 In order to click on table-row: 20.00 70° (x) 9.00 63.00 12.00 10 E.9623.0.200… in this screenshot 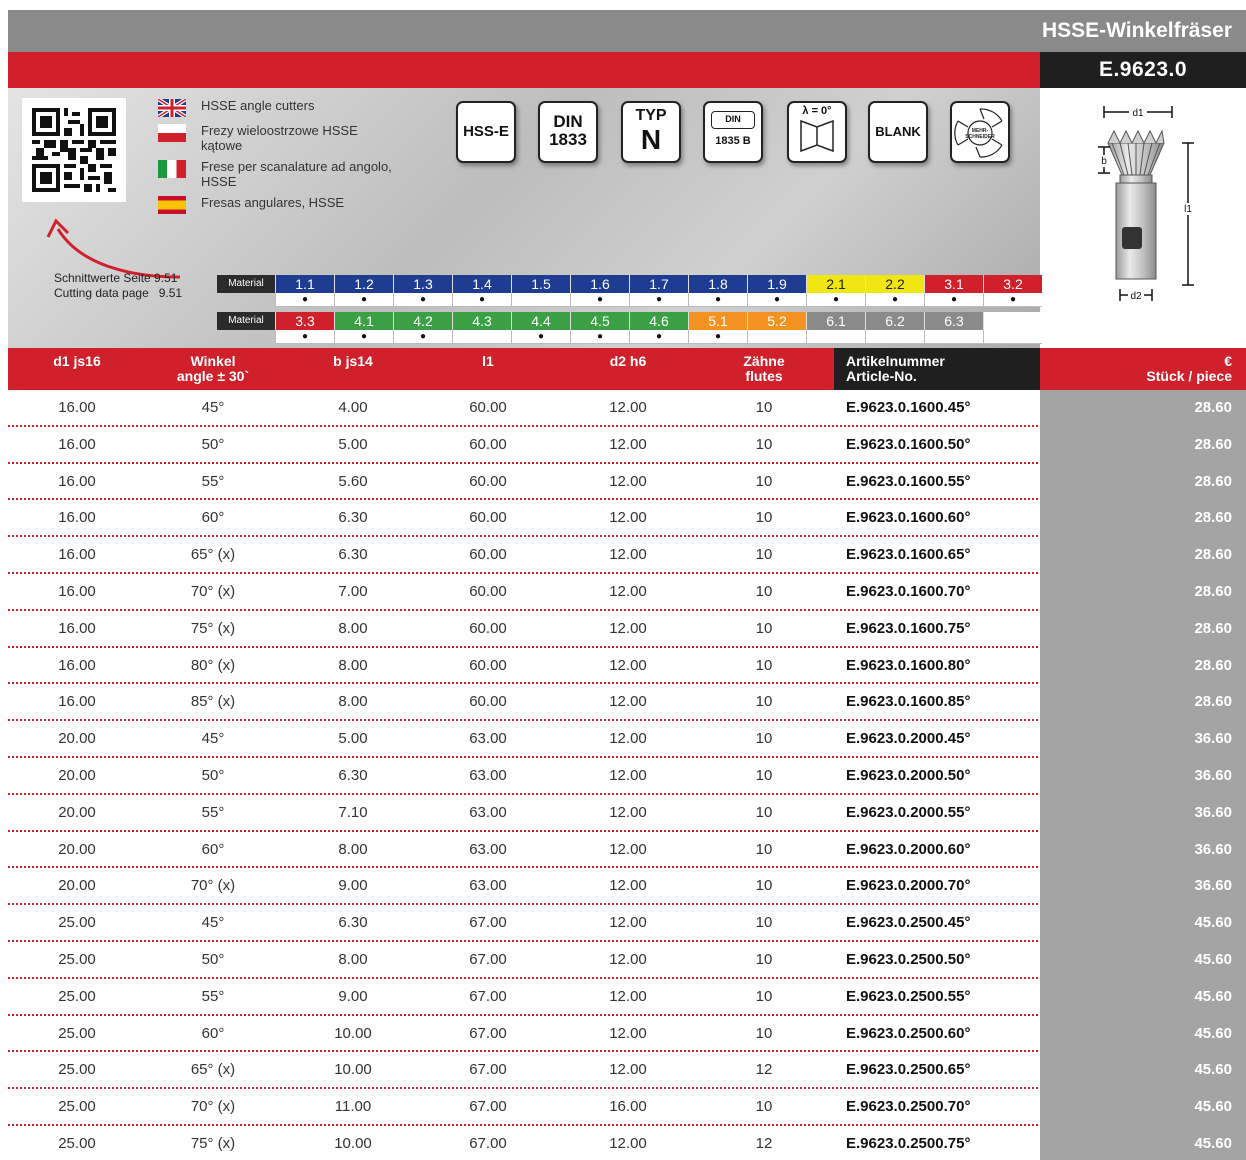, I will do `click(627, 887)`.